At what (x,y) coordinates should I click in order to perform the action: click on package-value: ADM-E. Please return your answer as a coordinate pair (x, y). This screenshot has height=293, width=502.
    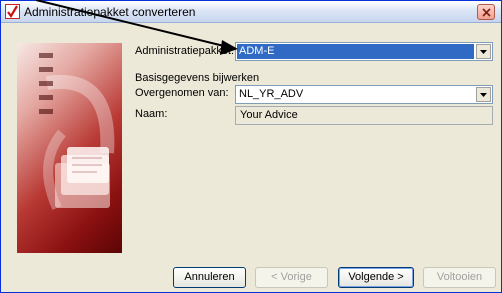
    Looking at the image, I should click on (257, 51).